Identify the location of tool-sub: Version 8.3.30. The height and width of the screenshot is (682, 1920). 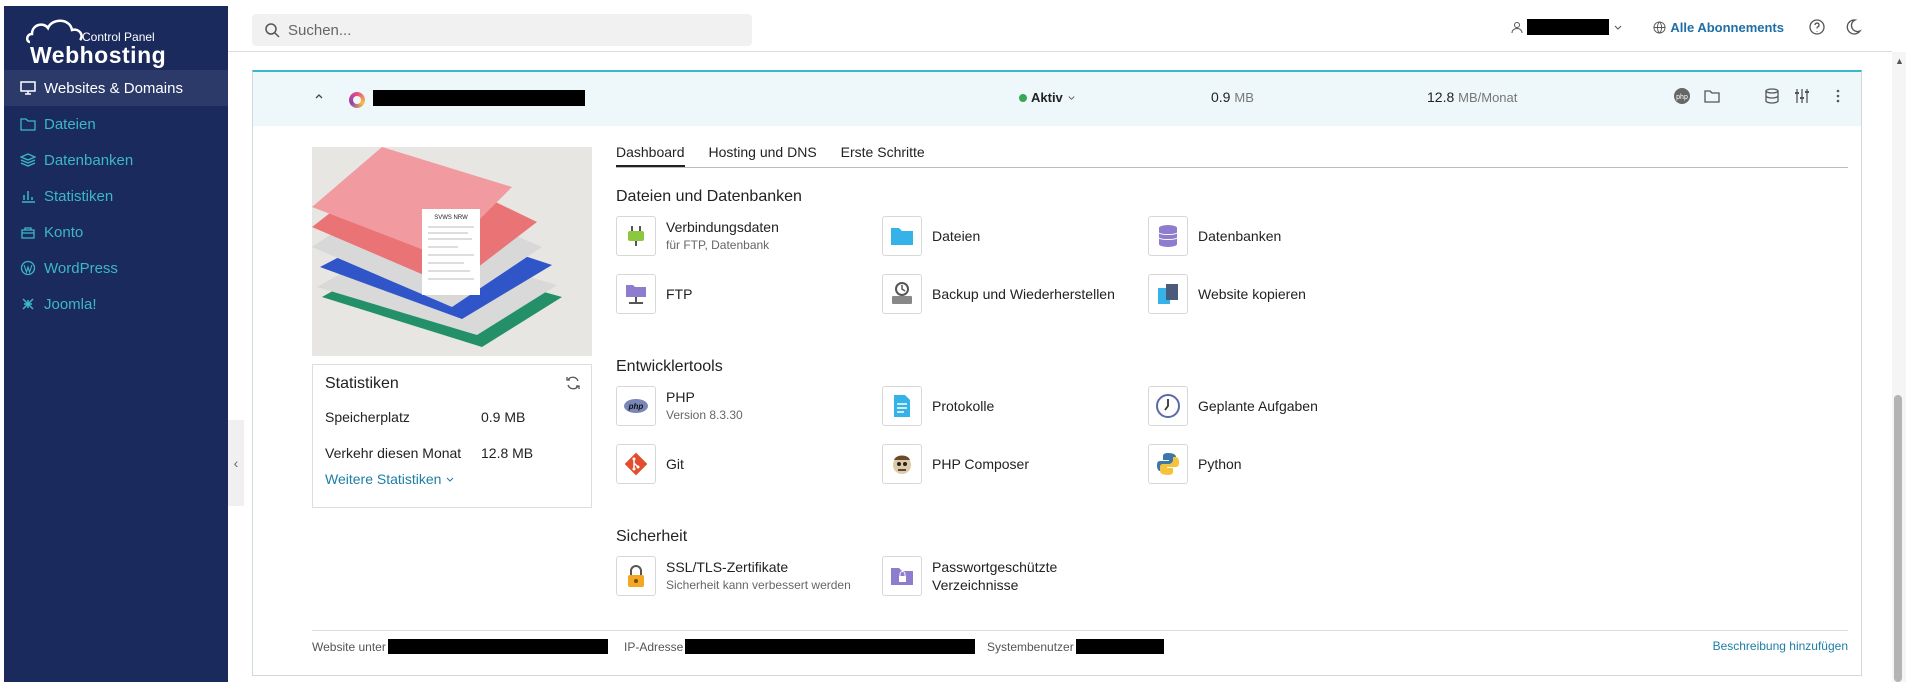
(704, 415).